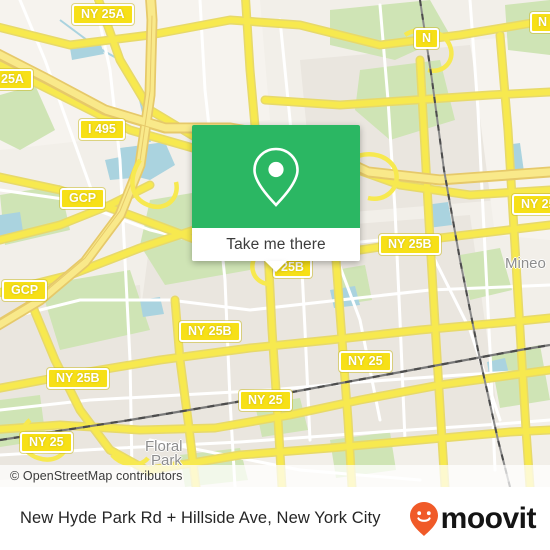  Describe the element at coordinates (423, 518) in the screenshot. I see `moovit-smiley-pin-icon` at that location.